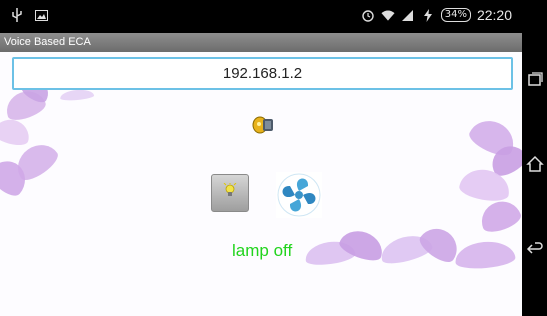  I want to click on back-icon, so click(535, 249).